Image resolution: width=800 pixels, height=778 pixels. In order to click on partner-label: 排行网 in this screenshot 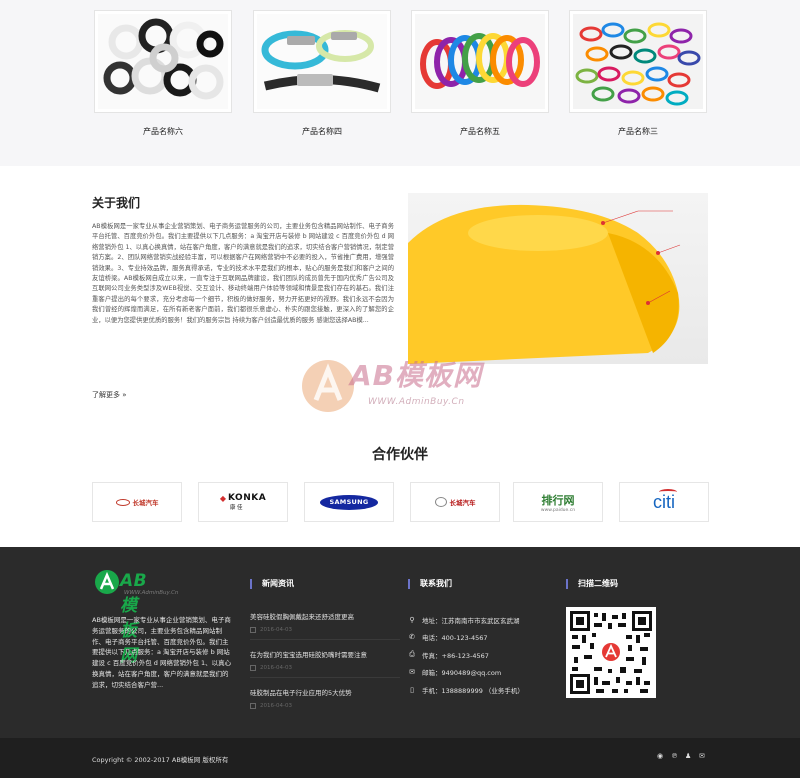, I will do `click(558, 500)`.